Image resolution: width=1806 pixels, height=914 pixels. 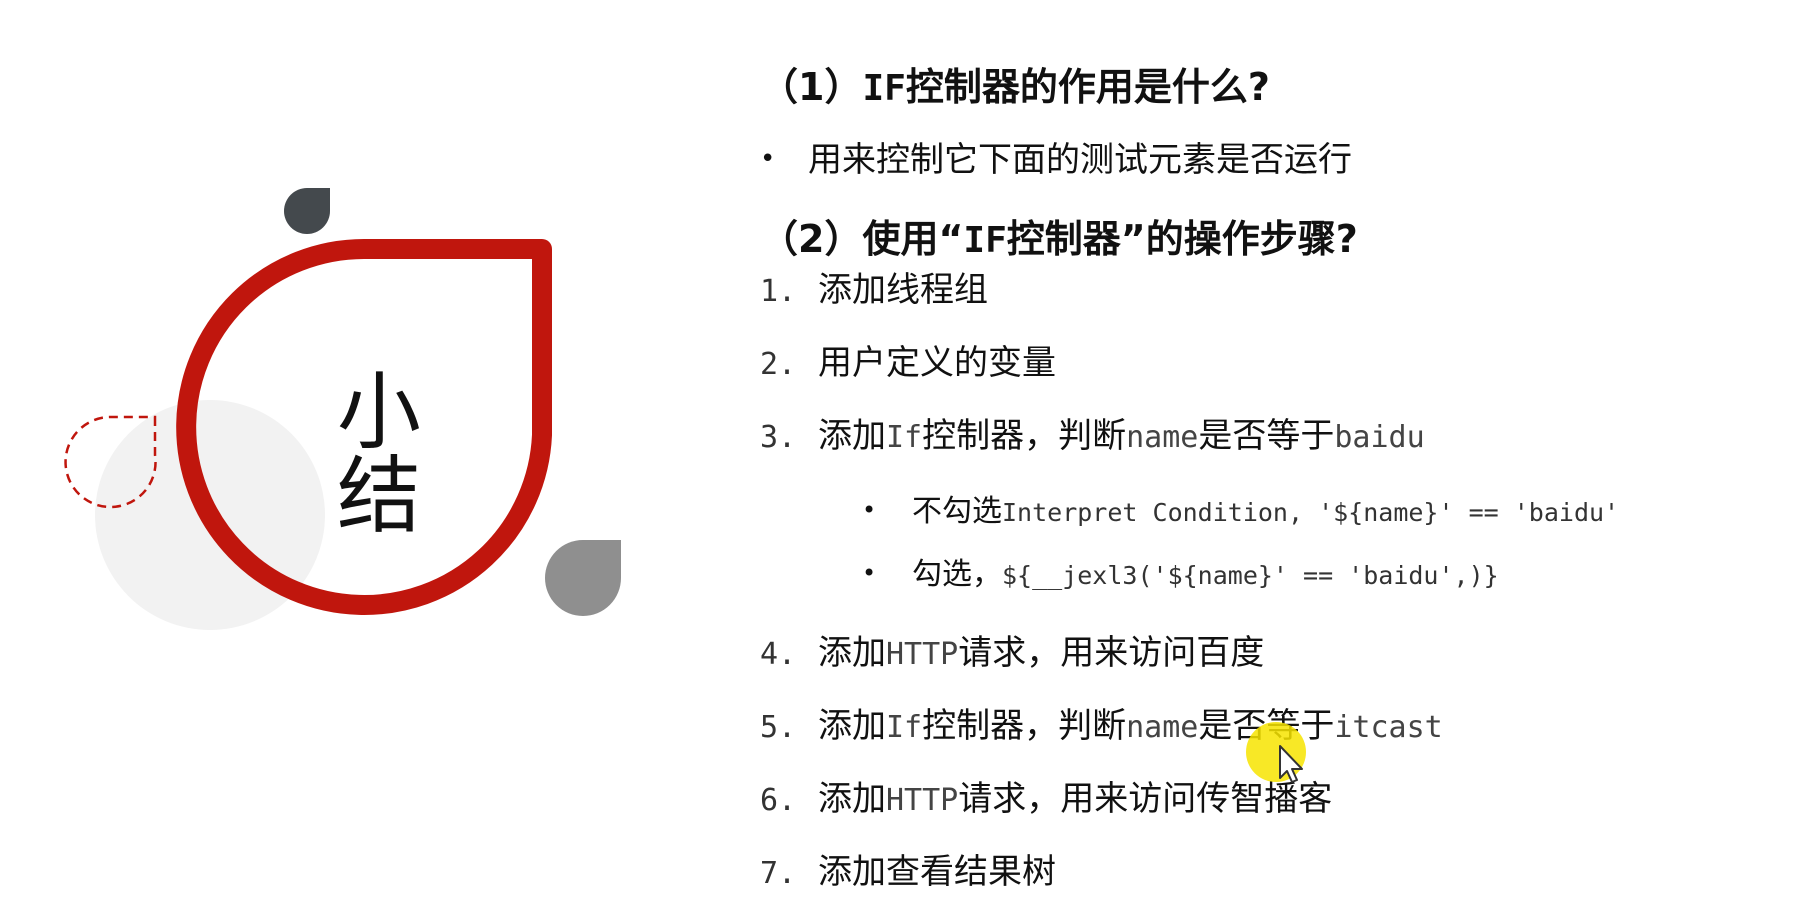 I want to click on step-code: baidu, so click(x=1379, y=437).